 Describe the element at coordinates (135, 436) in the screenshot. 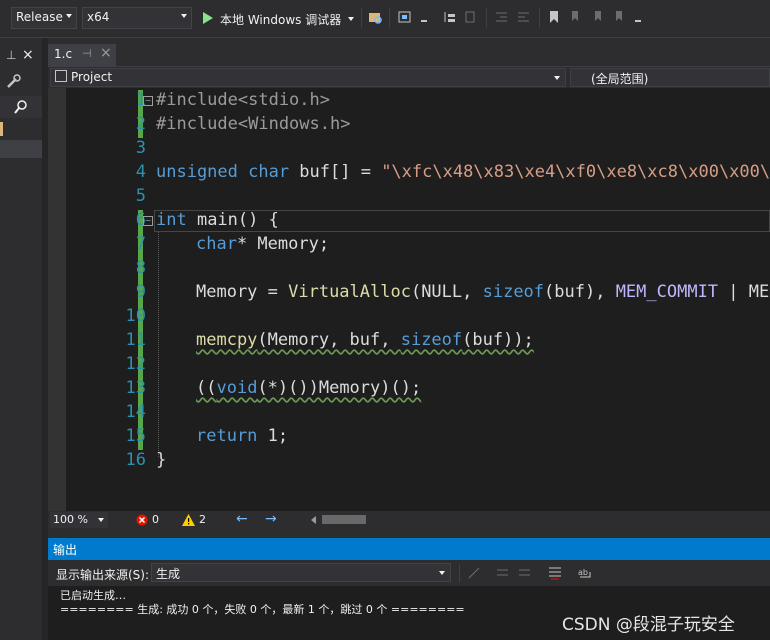

I see `line-number: 15` at that location.